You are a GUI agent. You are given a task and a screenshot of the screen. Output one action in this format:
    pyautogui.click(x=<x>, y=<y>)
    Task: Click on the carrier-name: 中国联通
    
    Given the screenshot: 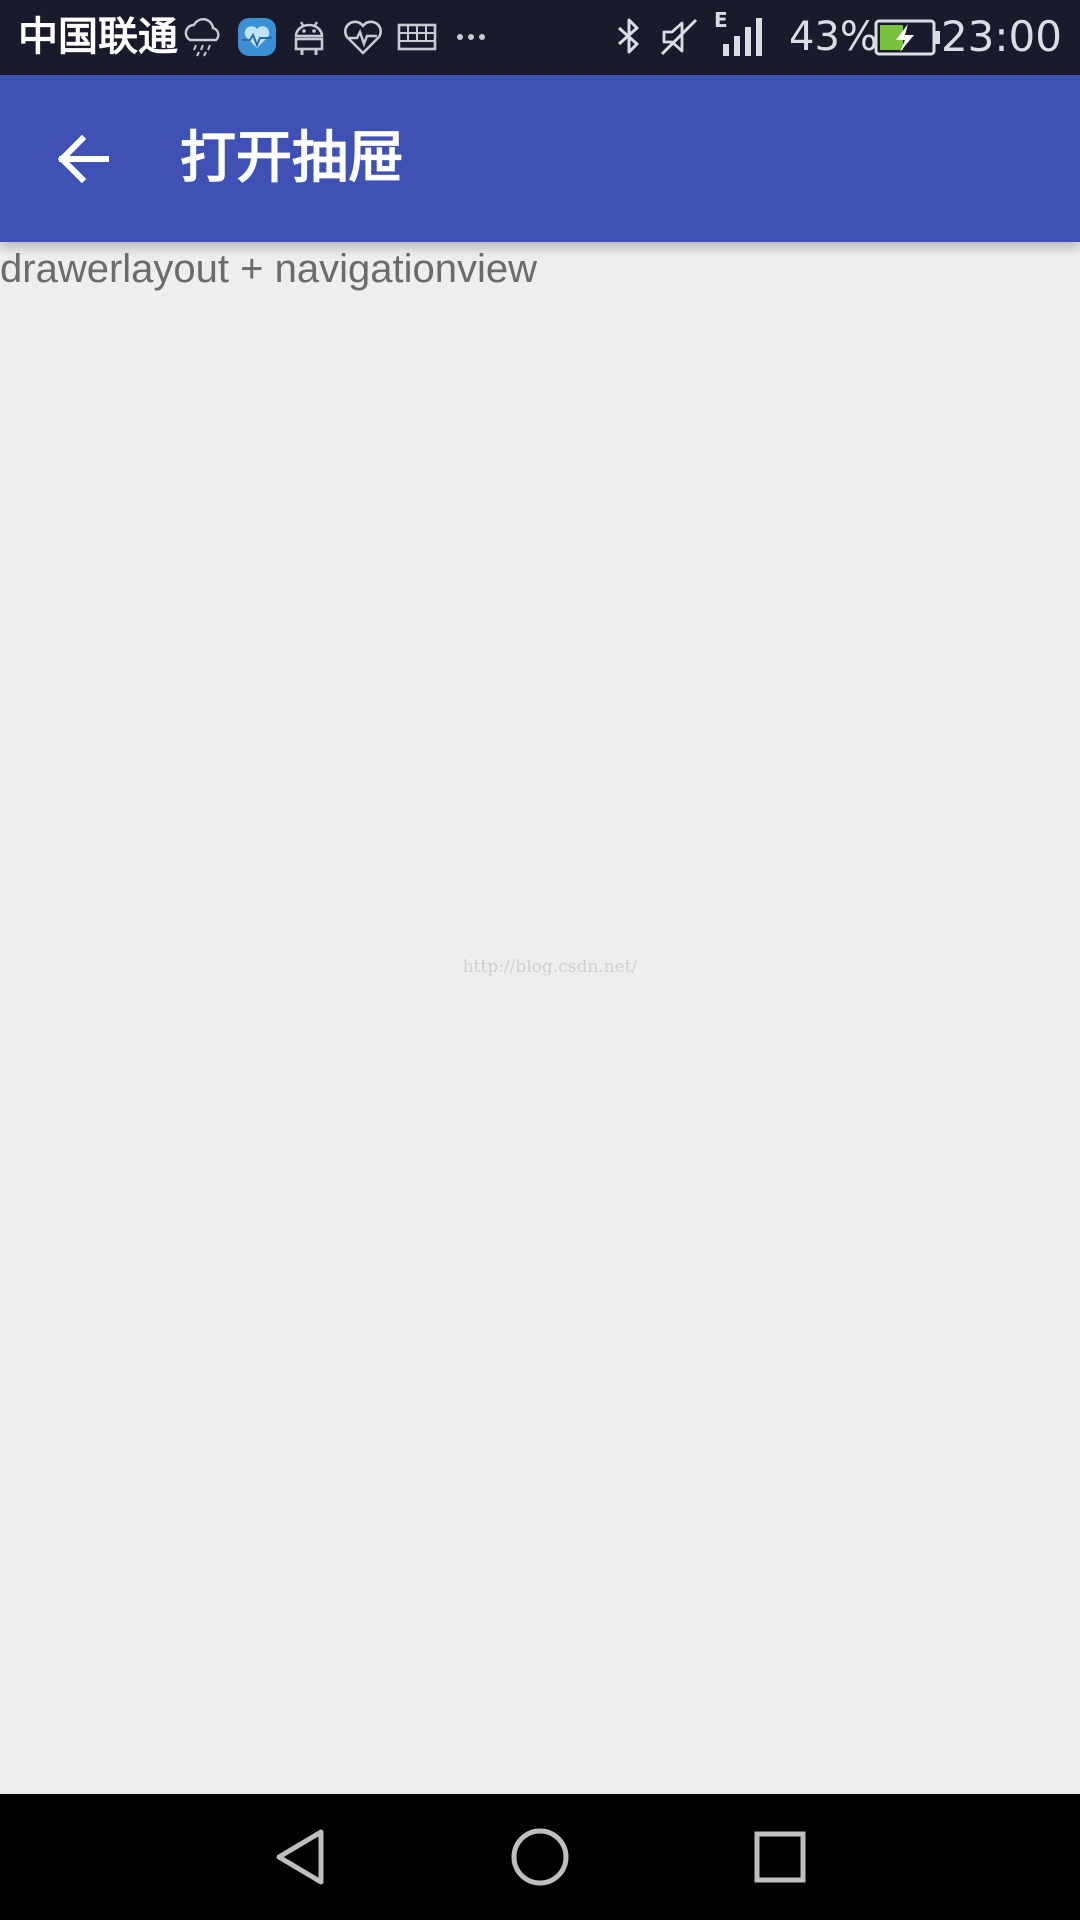 What is the action you would take?
    pyautogui.click(x=98, y=37)
    